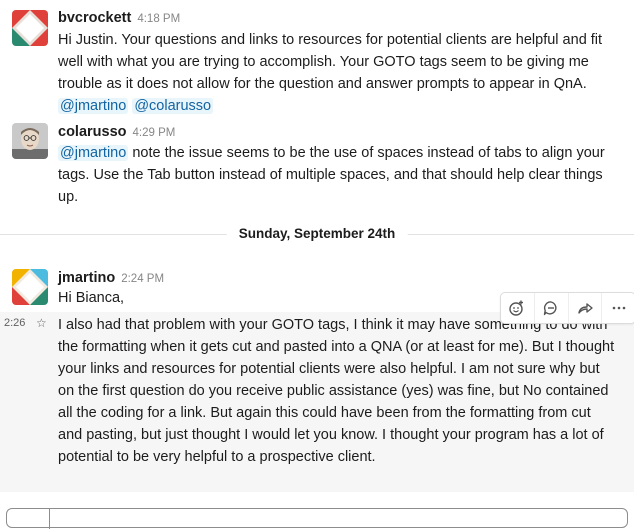 The height and width of the screenshot is (529, 634). What do you see at coordinates (142, 279) in the screenshot?
I see `timestamp: 2:24 PM` at bounding box center [142, 279].